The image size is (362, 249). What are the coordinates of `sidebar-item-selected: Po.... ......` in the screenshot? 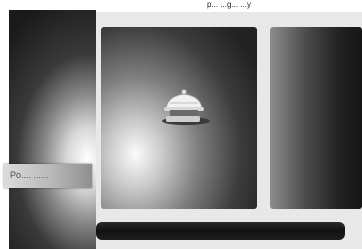 It's located at (48, 176).